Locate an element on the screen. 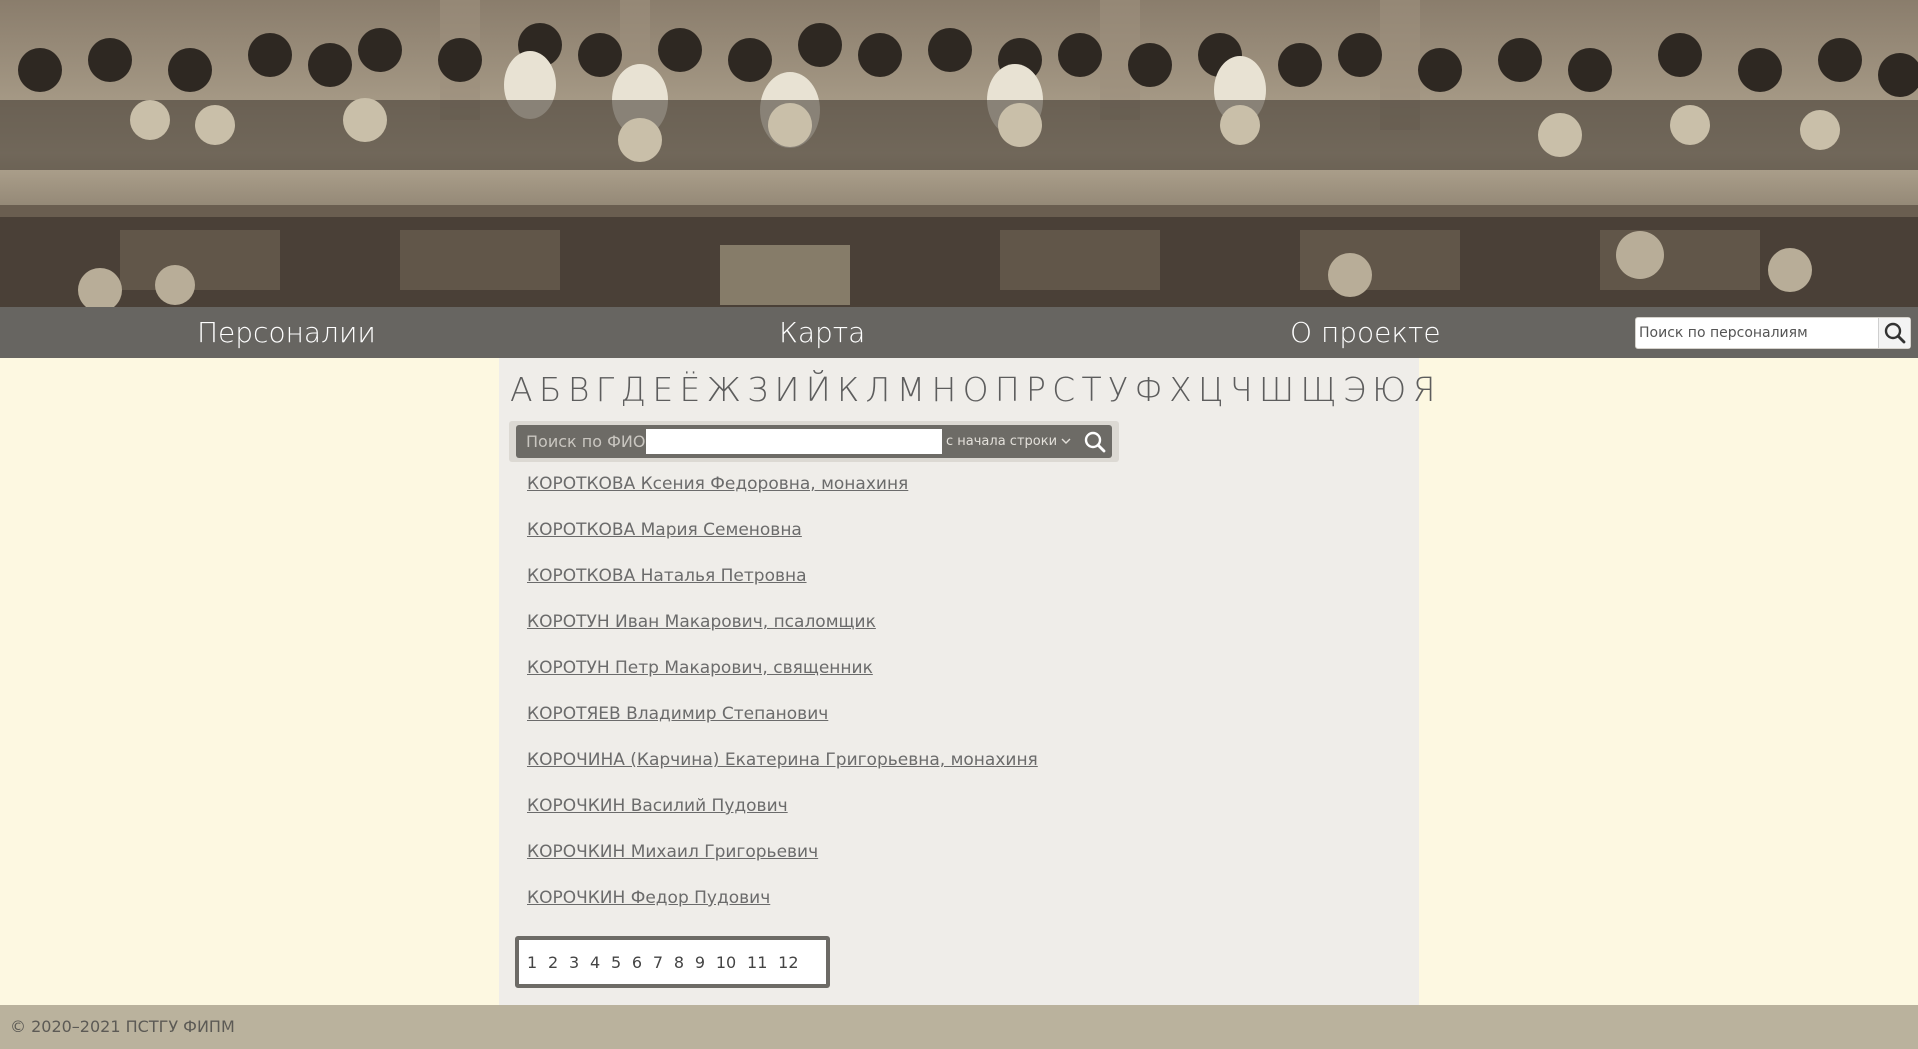 The height and width of the screenshot is (1049, 1918). person-link: КОРОЧКИН Федор Пудович is located at coordinates (648, 898).